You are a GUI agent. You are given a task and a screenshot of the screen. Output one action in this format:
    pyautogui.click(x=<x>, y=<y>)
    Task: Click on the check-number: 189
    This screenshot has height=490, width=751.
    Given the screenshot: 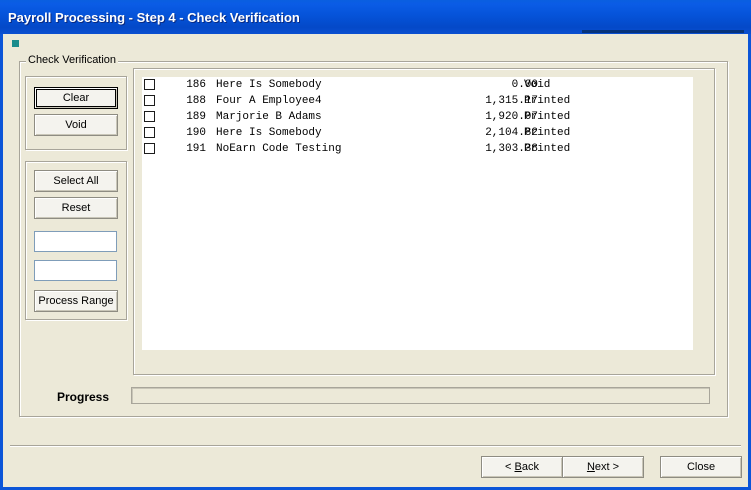 What is the action you would take?
    pyautogui.click(x=196, y=117)
    